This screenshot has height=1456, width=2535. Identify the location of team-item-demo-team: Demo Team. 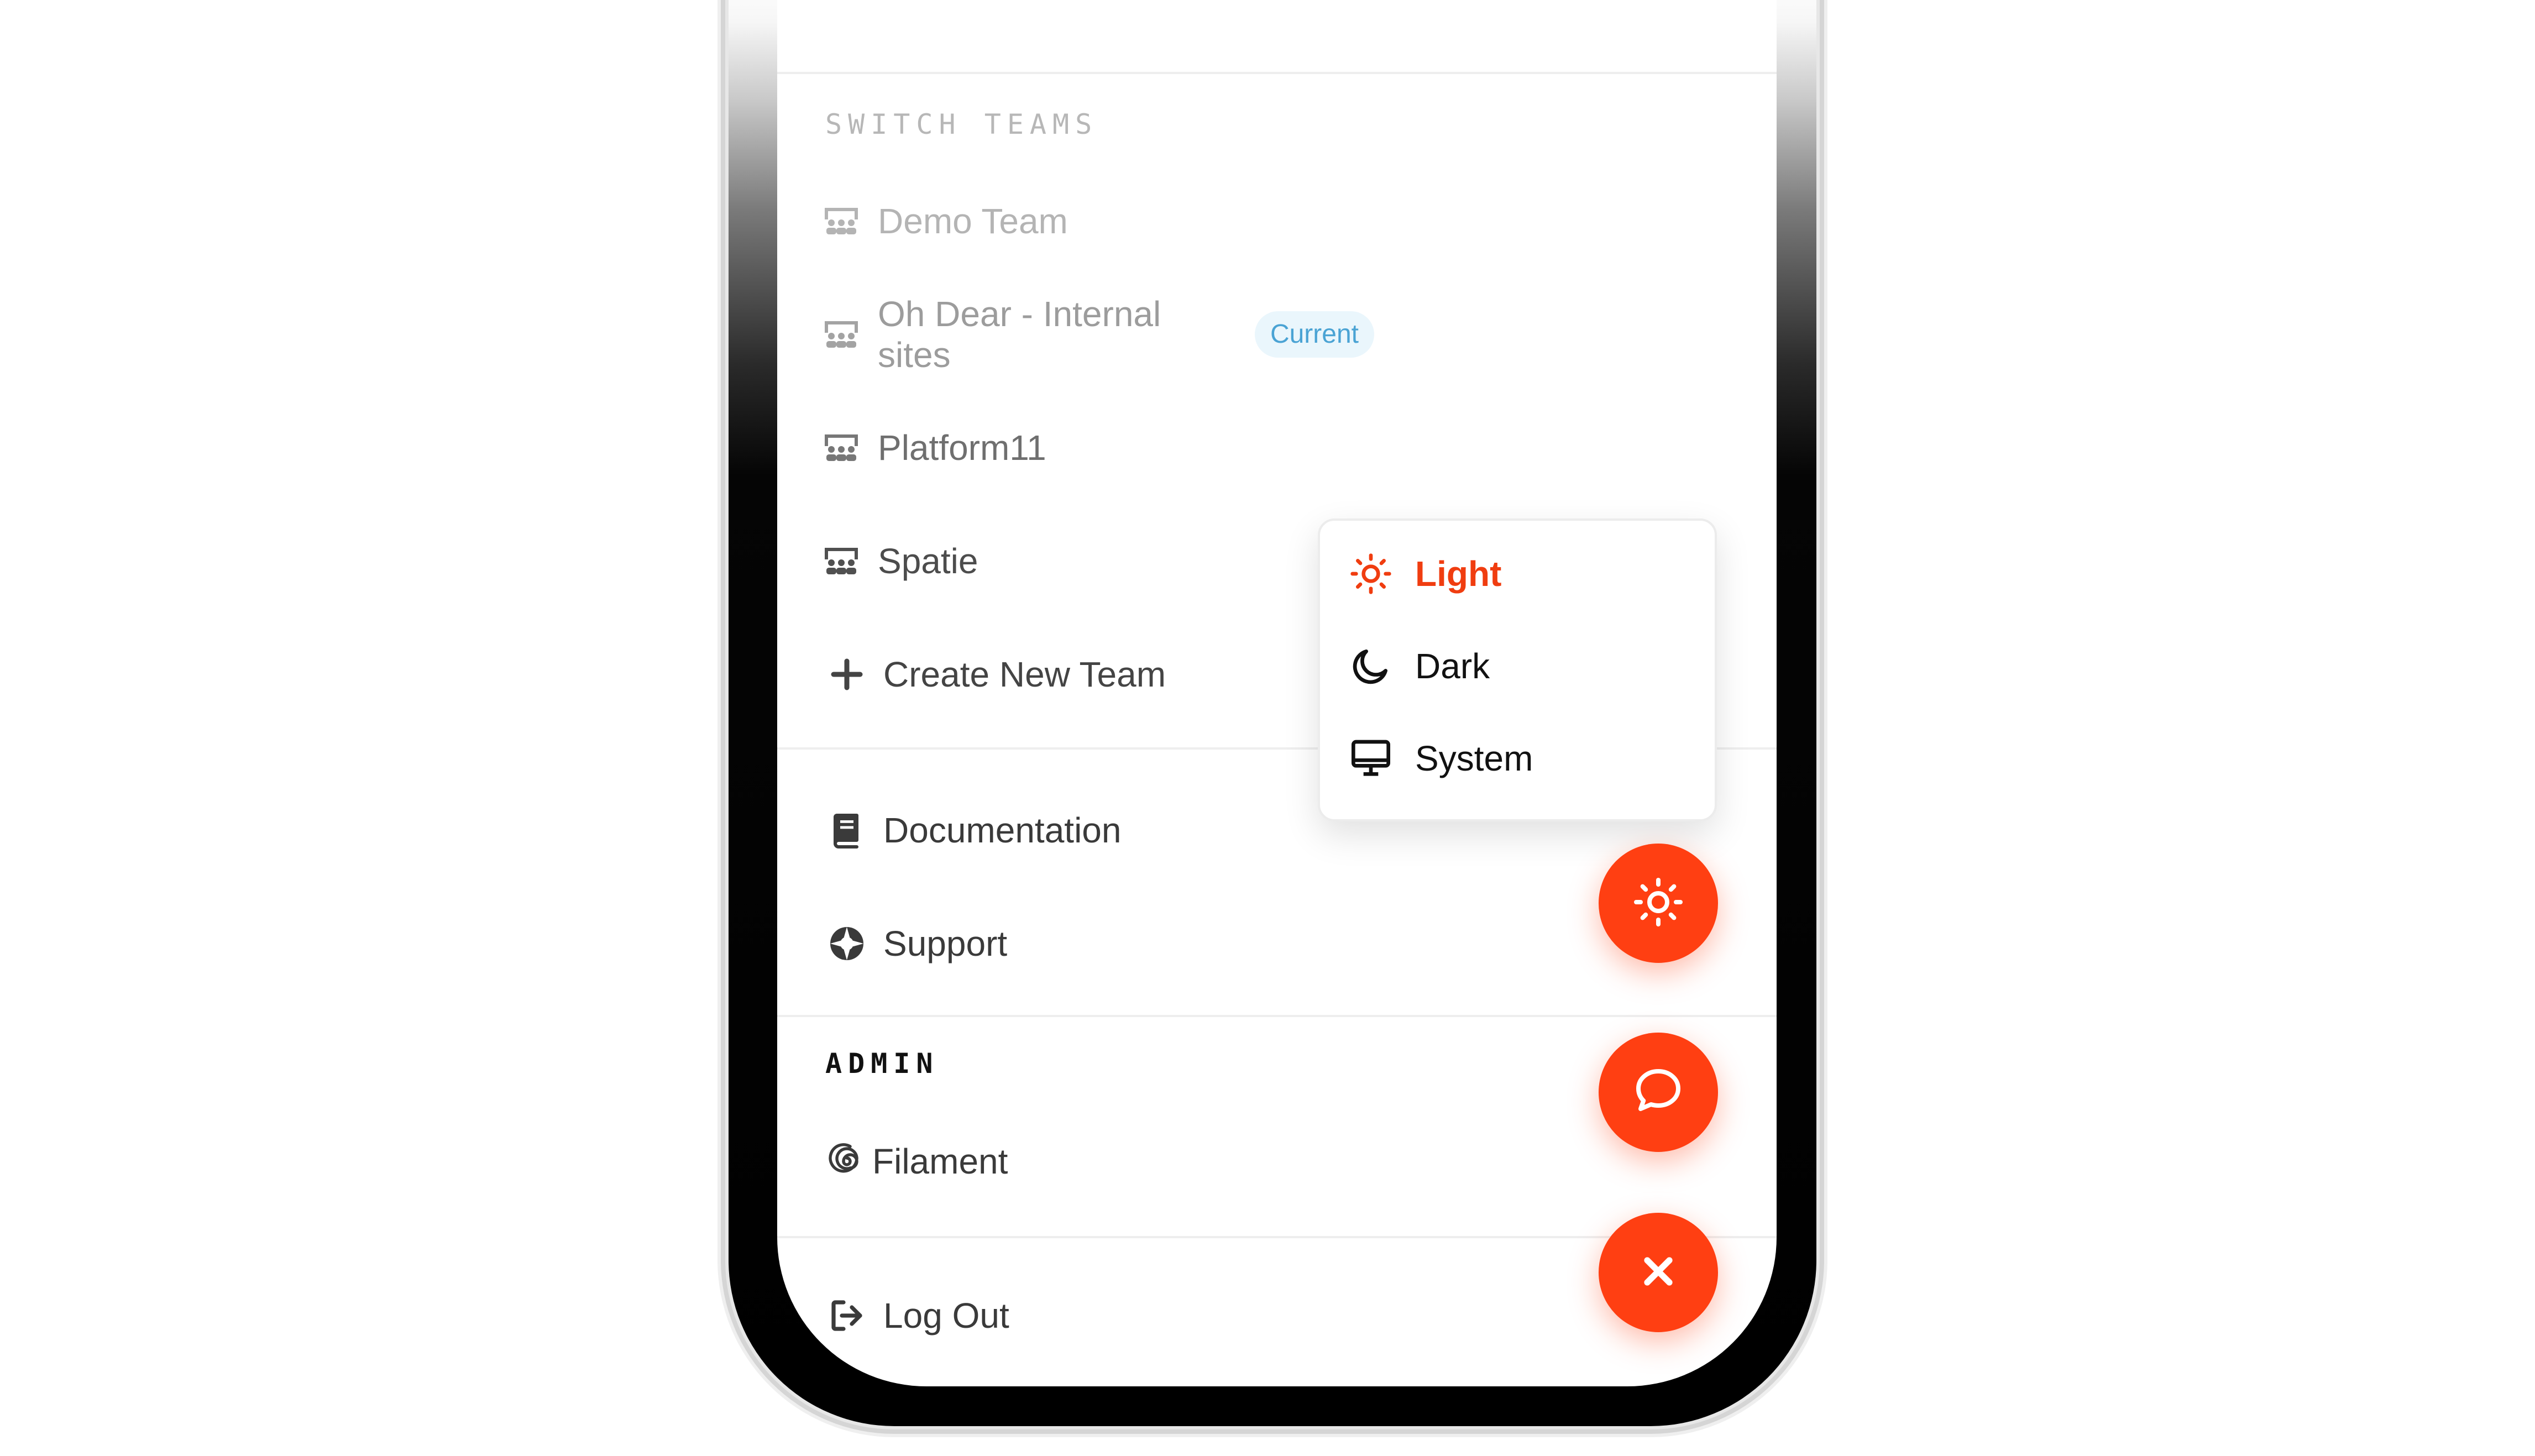
(1097, 221).